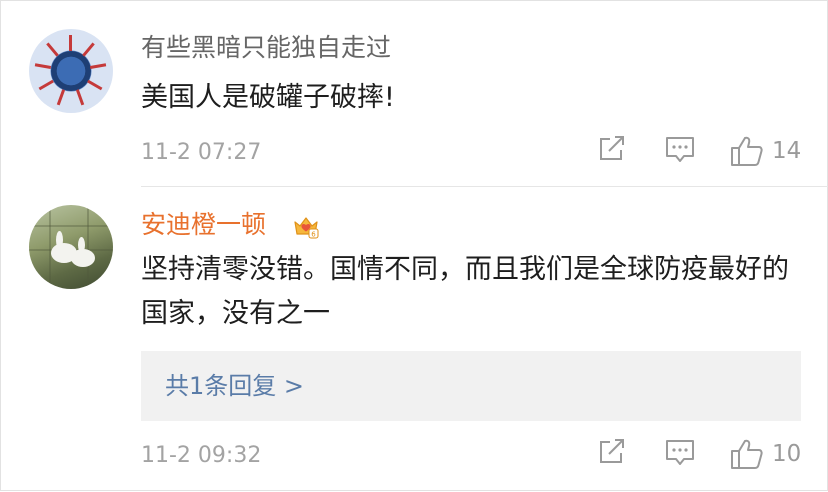 Image resolution: width=828 pixels, height=492 pixels. I want to click on like-button: 10, so click(765, 454).